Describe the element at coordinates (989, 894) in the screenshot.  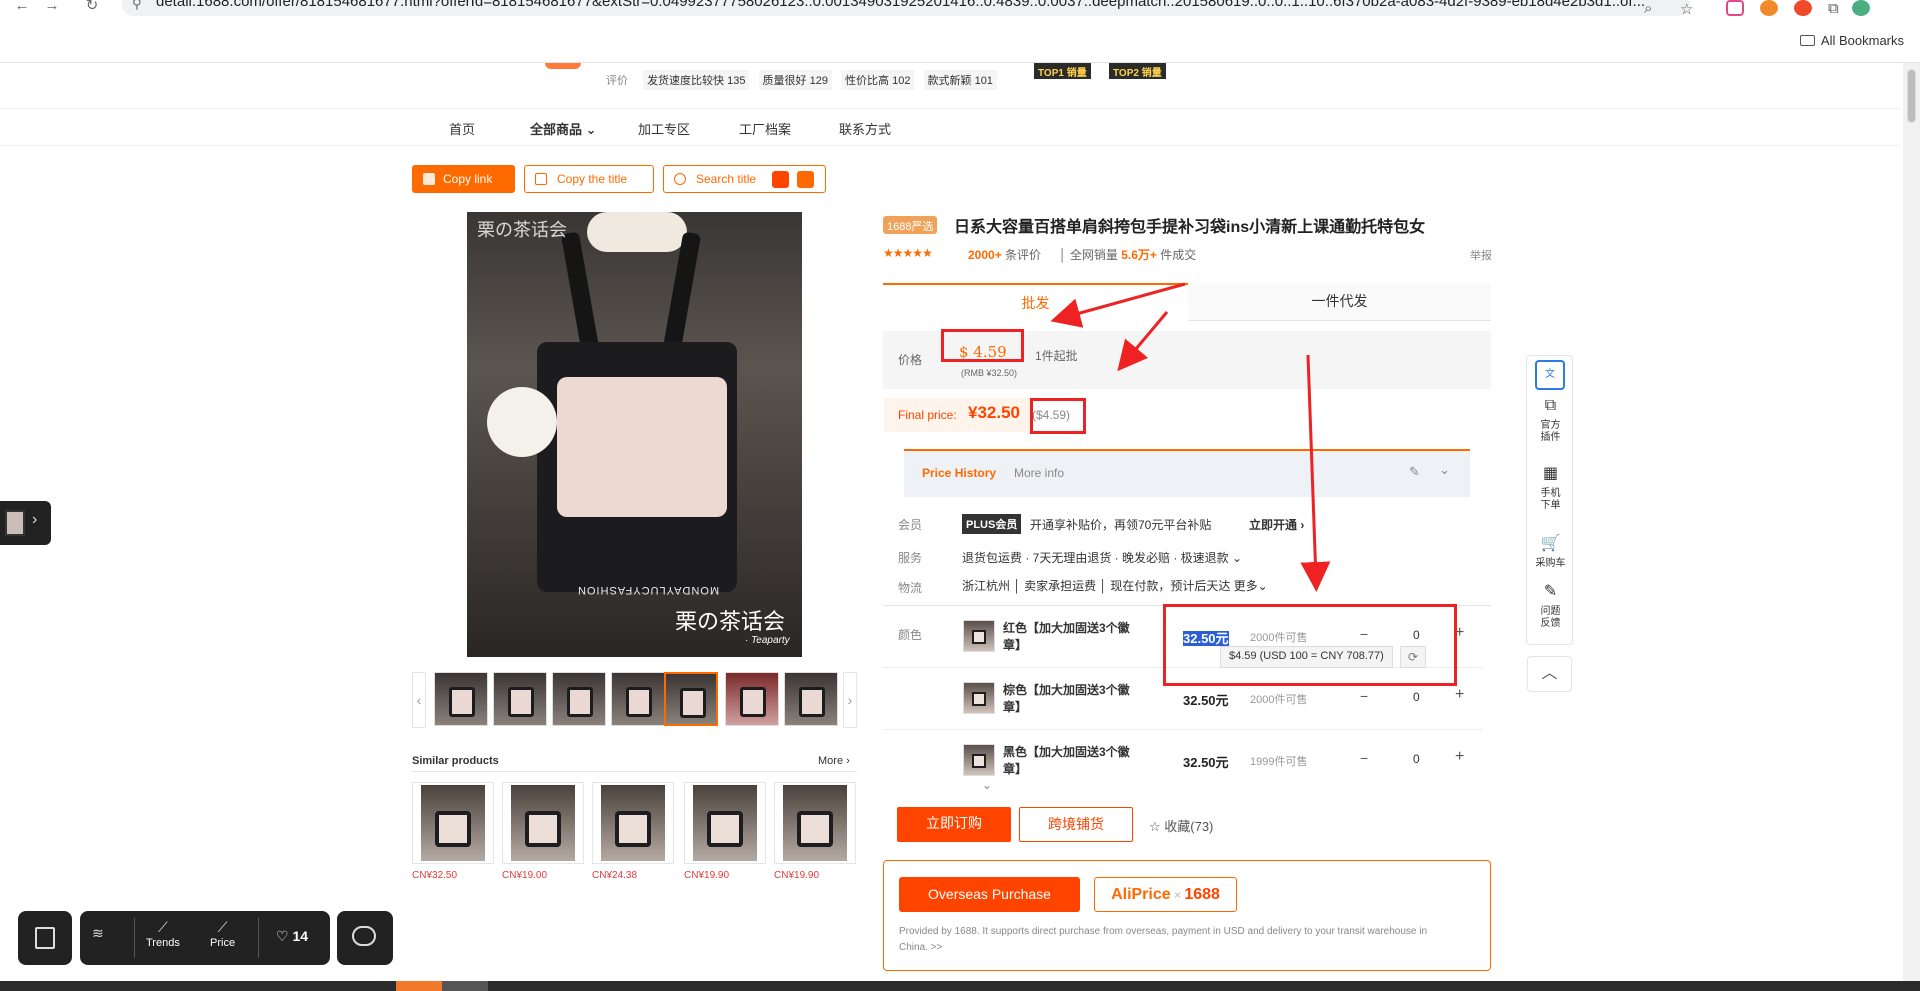
I see `overseas-purchase-button: Overseas Purchase` at that location.